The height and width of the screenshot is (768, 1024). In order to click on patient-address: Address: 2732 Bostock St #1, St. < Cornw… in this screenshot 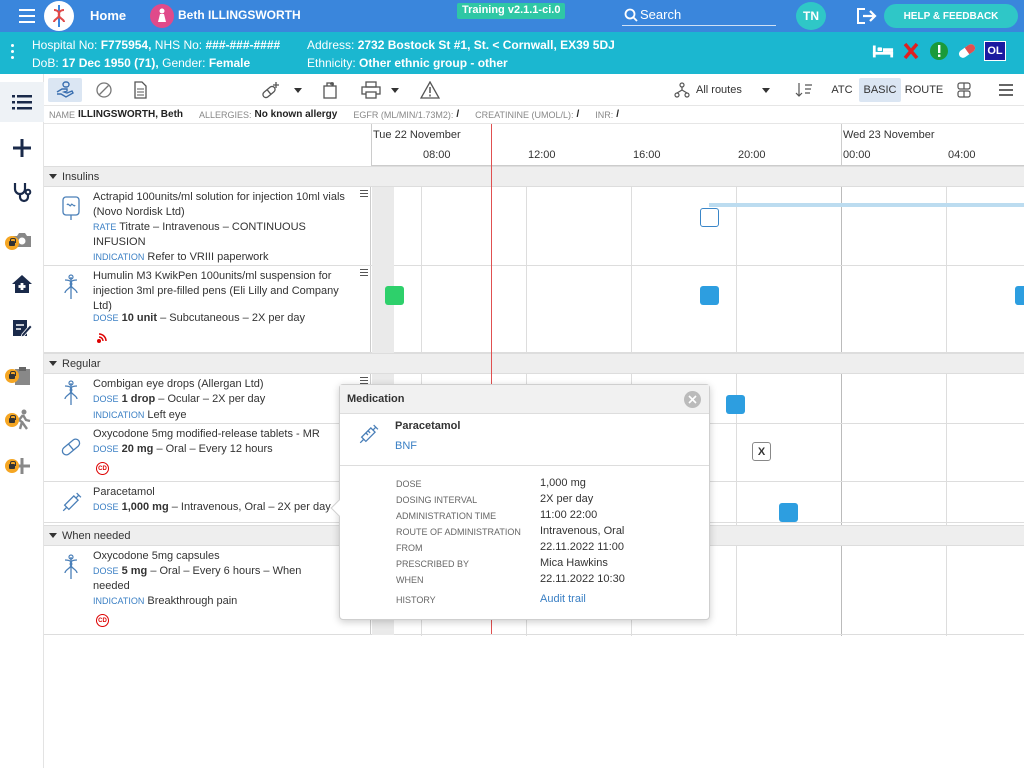, I will do `click(461, 45)`.